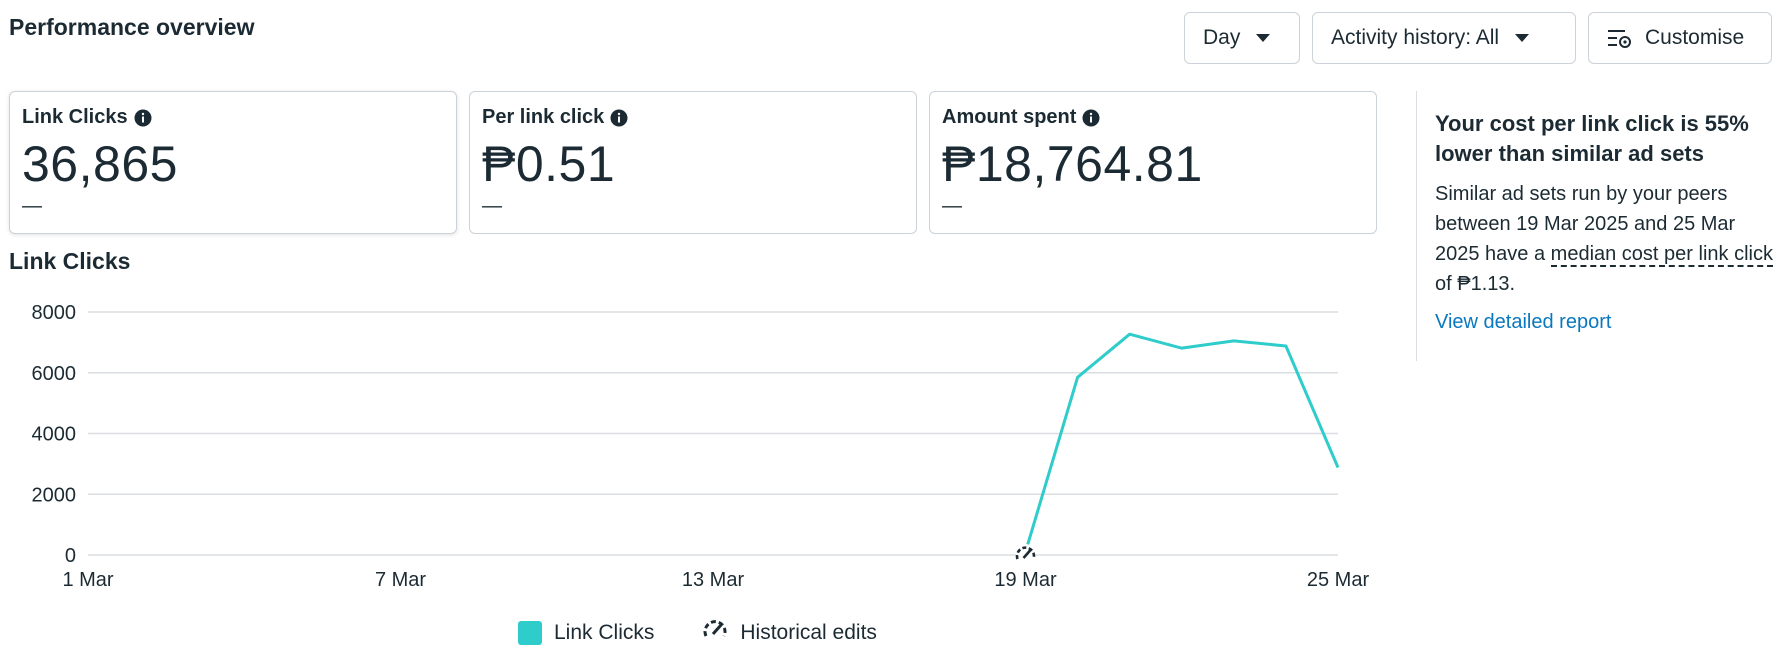 The height and width of the screenshot is (671, 1784). What do you see at coordinates (1695, 37) in the screenshot?
I see `customise-label: Customise` at bounding box center [1695, 37].